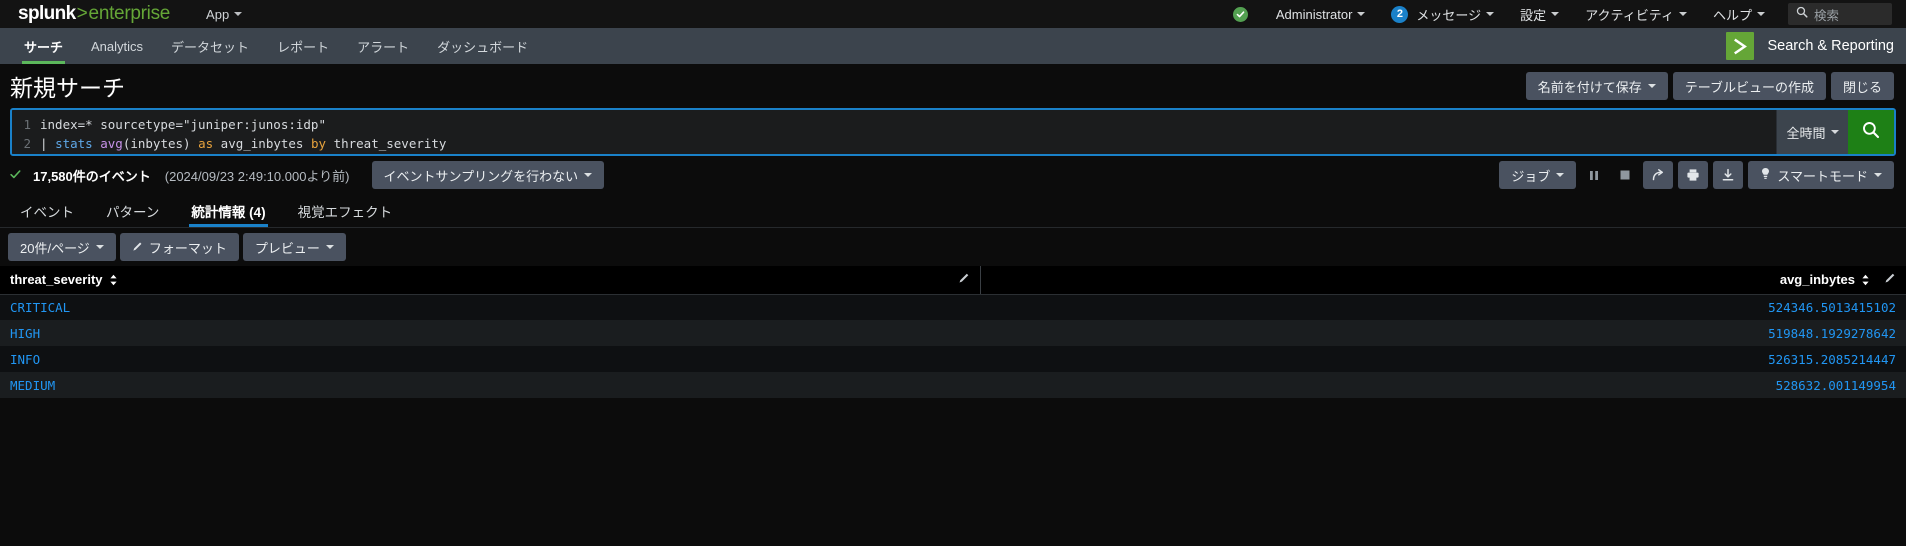 The image size is (1906, 546). Describe the element at coordinates (1862, 86) in the screenshot. I see `close-button: 閉じる` at that location.